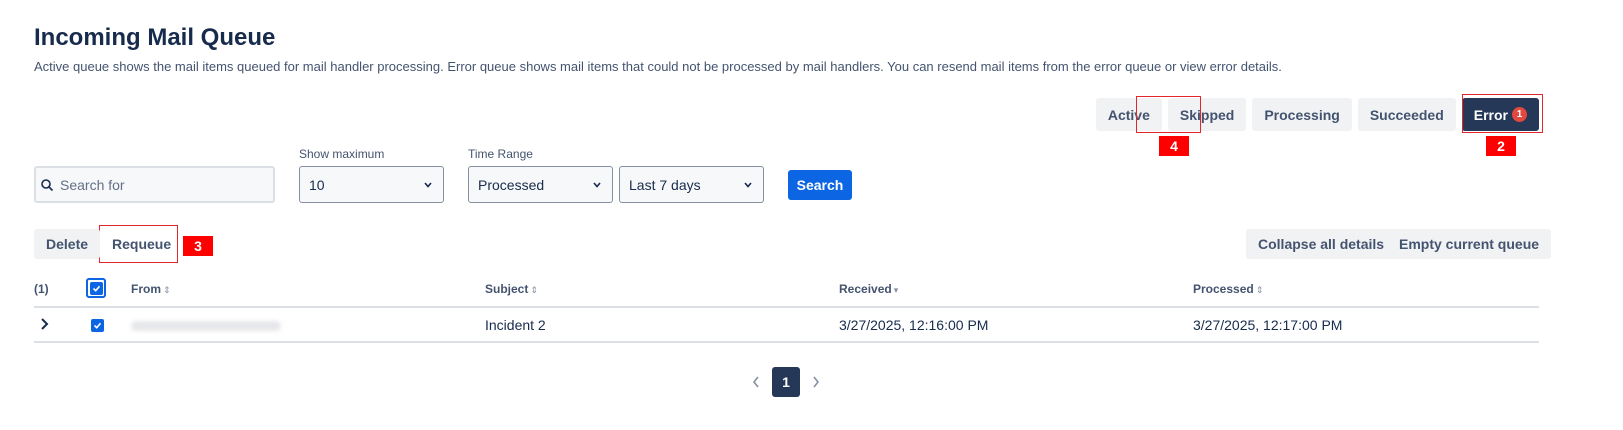  What do you see at coordinates (511, 184) in the screenshot?
I see `time-range-type-value: Processed` at bounding box center [511, 184].